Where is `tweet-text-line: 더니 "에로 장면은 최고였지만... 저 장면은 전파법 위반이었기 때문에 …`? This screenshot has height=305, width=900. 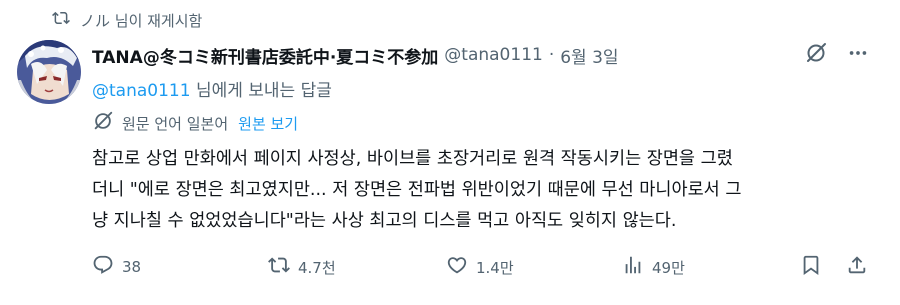
tweet-text-line: 더니 "에로 장면은 최고였지만... 저 장면은 전파법 위반이었기 때문에 … is located at coordinates (417, 190).